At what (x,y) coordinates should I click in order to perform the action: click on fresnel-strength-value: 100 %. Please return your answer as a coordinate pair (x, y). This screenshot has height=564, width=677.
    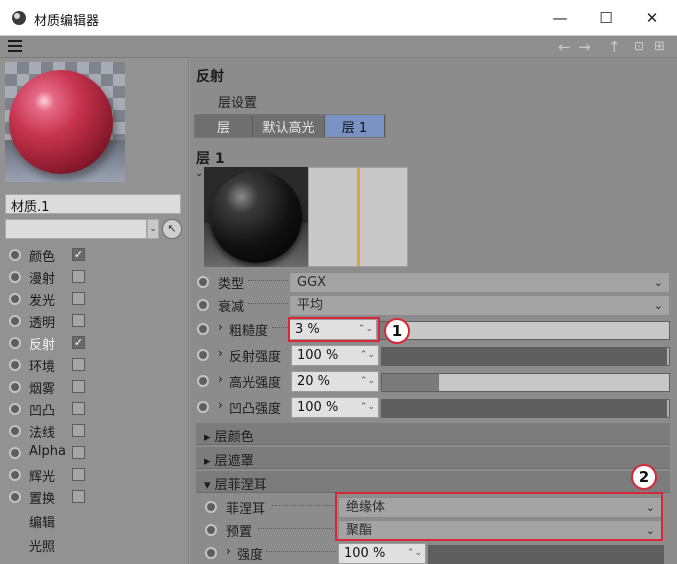
    Looking at the image, I should click on (365, 553).